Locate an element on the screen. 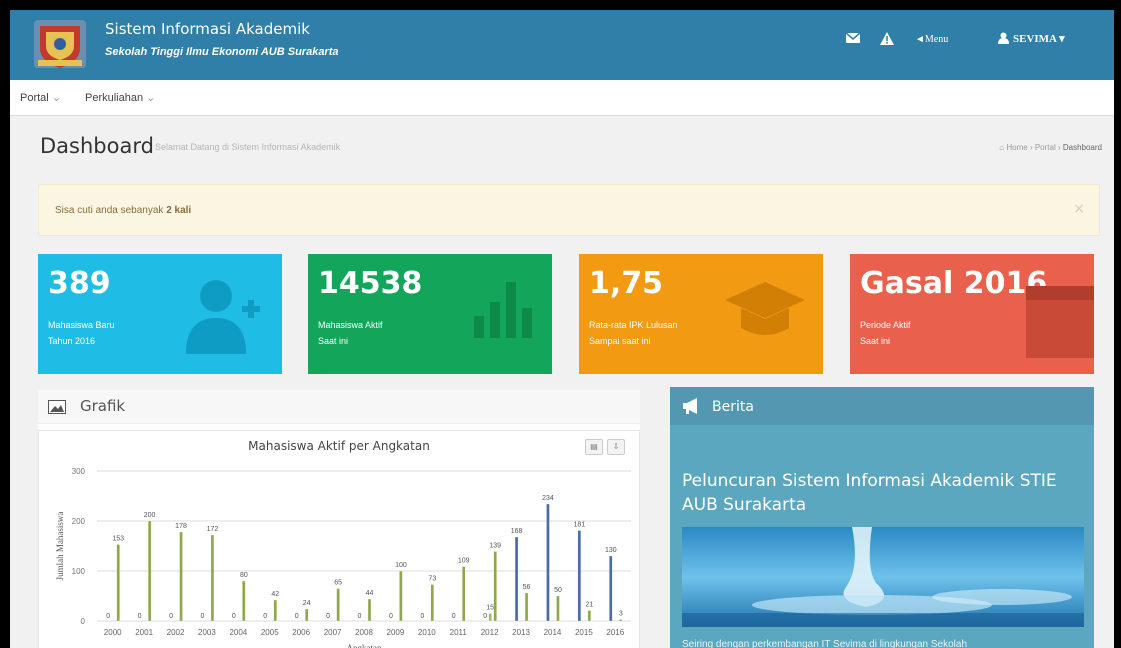  alert-text: Sisa cuti anda sebanyak 2 kali is located at coordinates (123, 210).